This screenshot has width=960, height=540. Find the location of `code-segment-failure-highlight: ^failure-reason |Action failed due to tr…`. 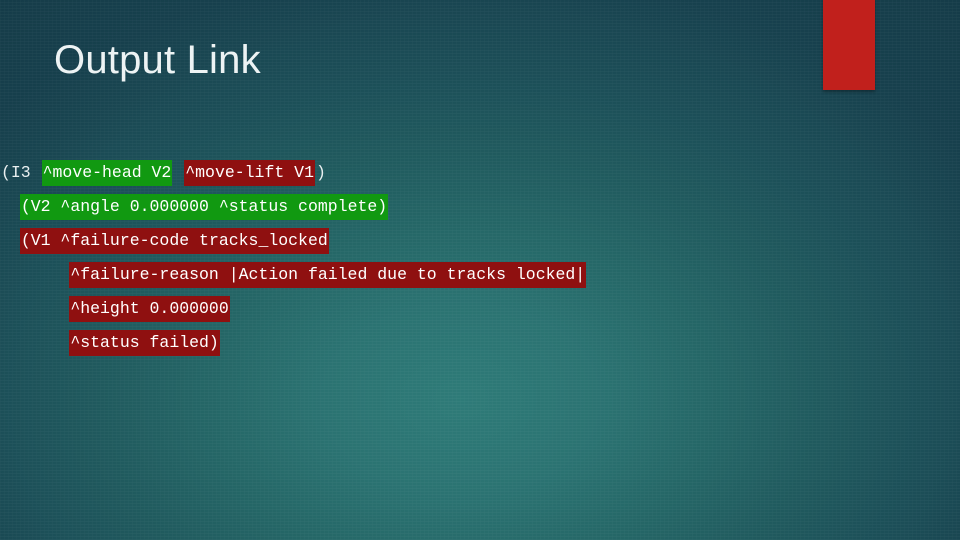

code-segment-failure-highlight: ^failure-reason |Action failed due to tr… is located at coordinates (328, 275).